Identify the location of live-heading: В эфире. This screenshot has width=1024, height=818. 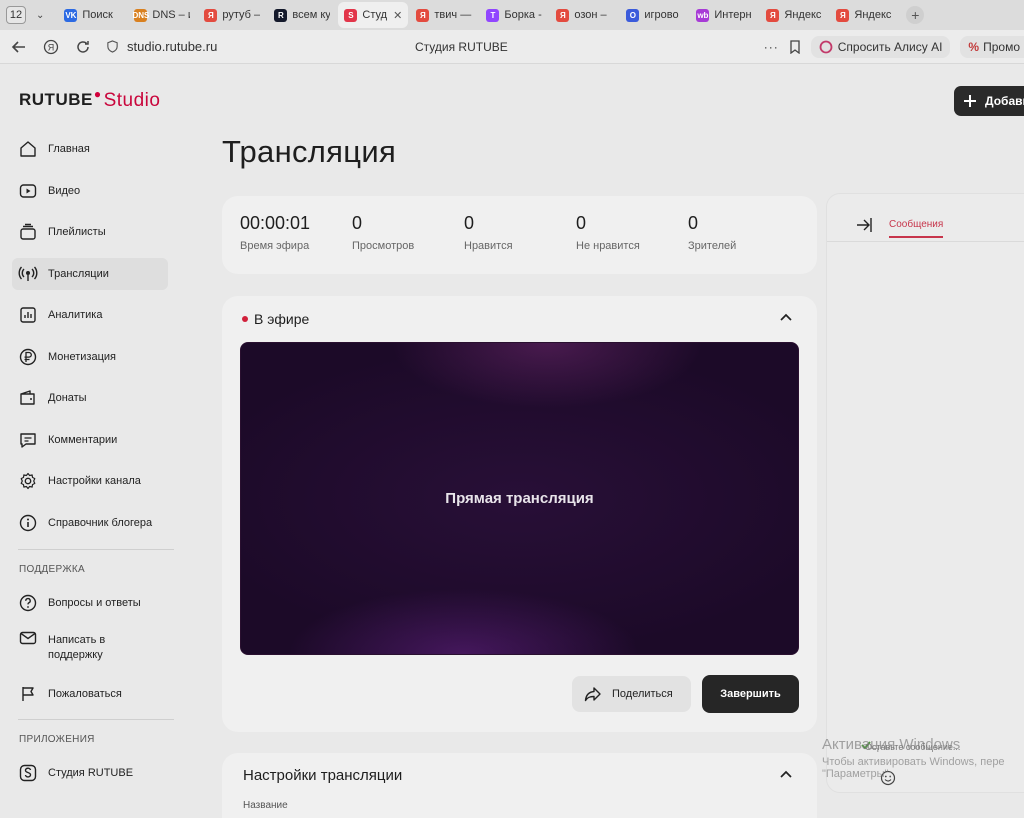
(275, 319).